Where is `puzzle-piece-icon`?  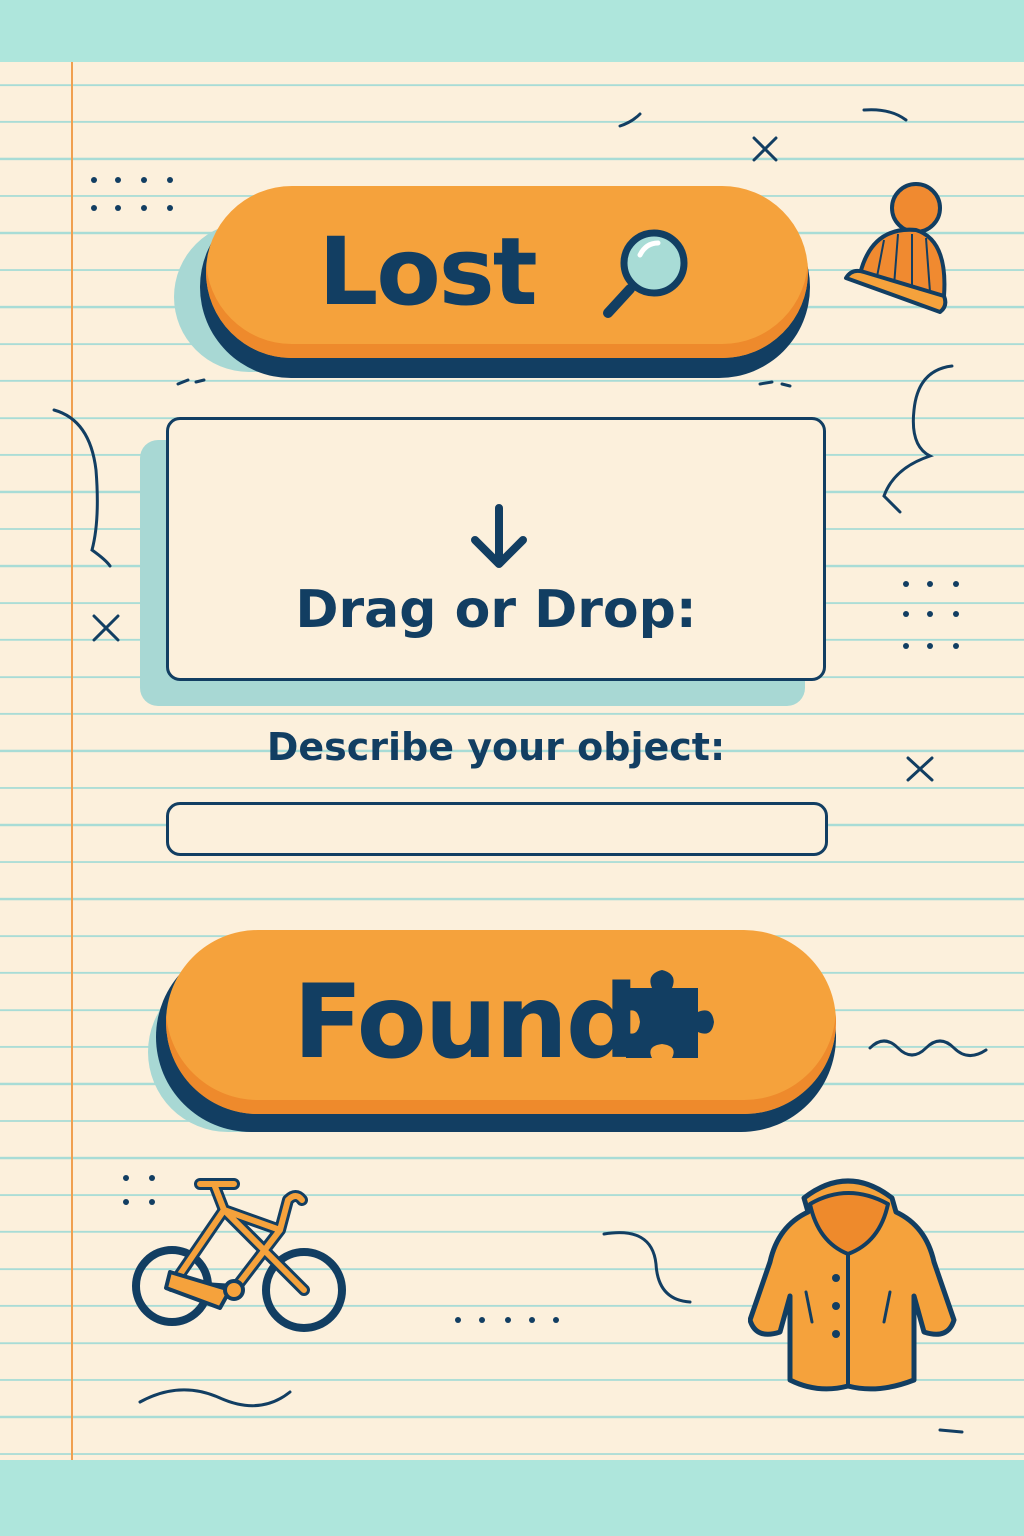
puzzle-piece-icon is located at coordinates (670, 1014).